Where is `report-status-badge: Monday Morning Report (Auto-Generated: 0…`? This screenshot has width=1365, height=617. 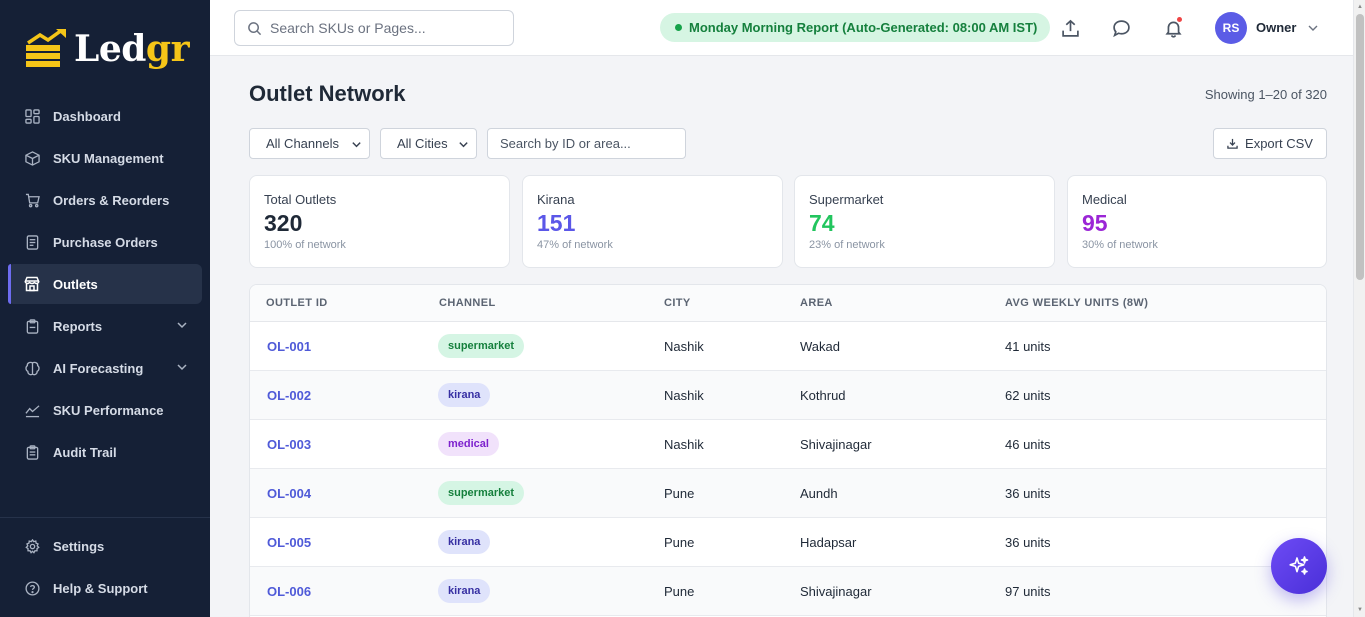 report-status-badge: Monday Morning Report (Auto-Generated: 0… is located at coordinates (855, 27).